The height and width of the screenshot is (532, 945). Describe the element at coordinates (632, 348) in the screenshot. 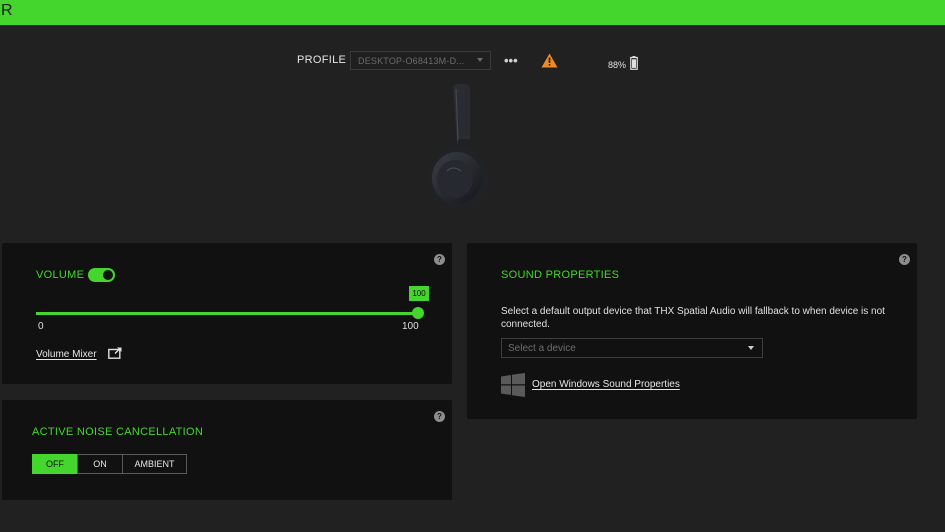

I see `device-select: Select a device` at that location.